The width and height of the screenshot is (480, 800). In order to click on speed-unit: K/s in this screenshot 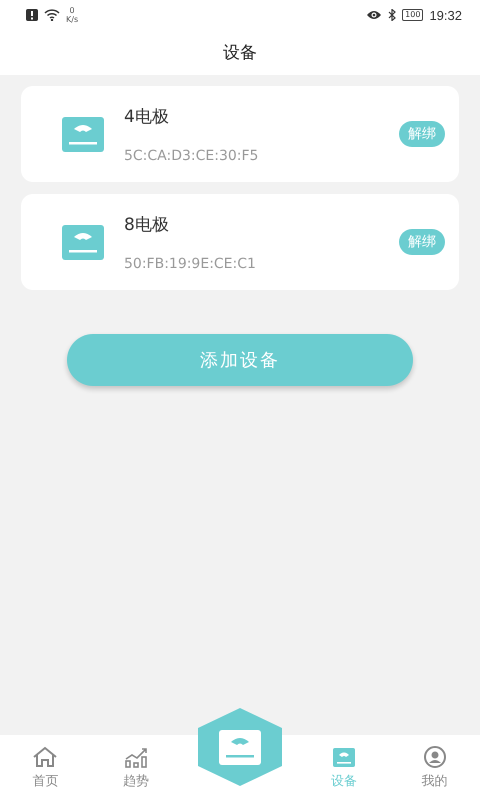, I will do `click(72, 19)`.